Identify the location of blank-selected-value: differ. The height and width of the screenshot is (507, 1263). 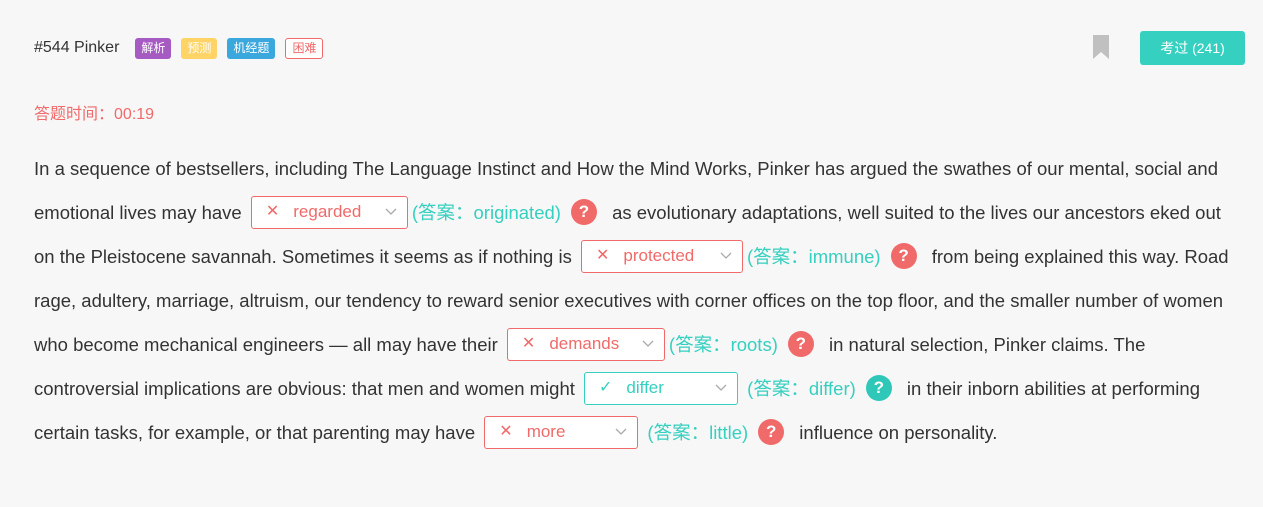
(645, 388).